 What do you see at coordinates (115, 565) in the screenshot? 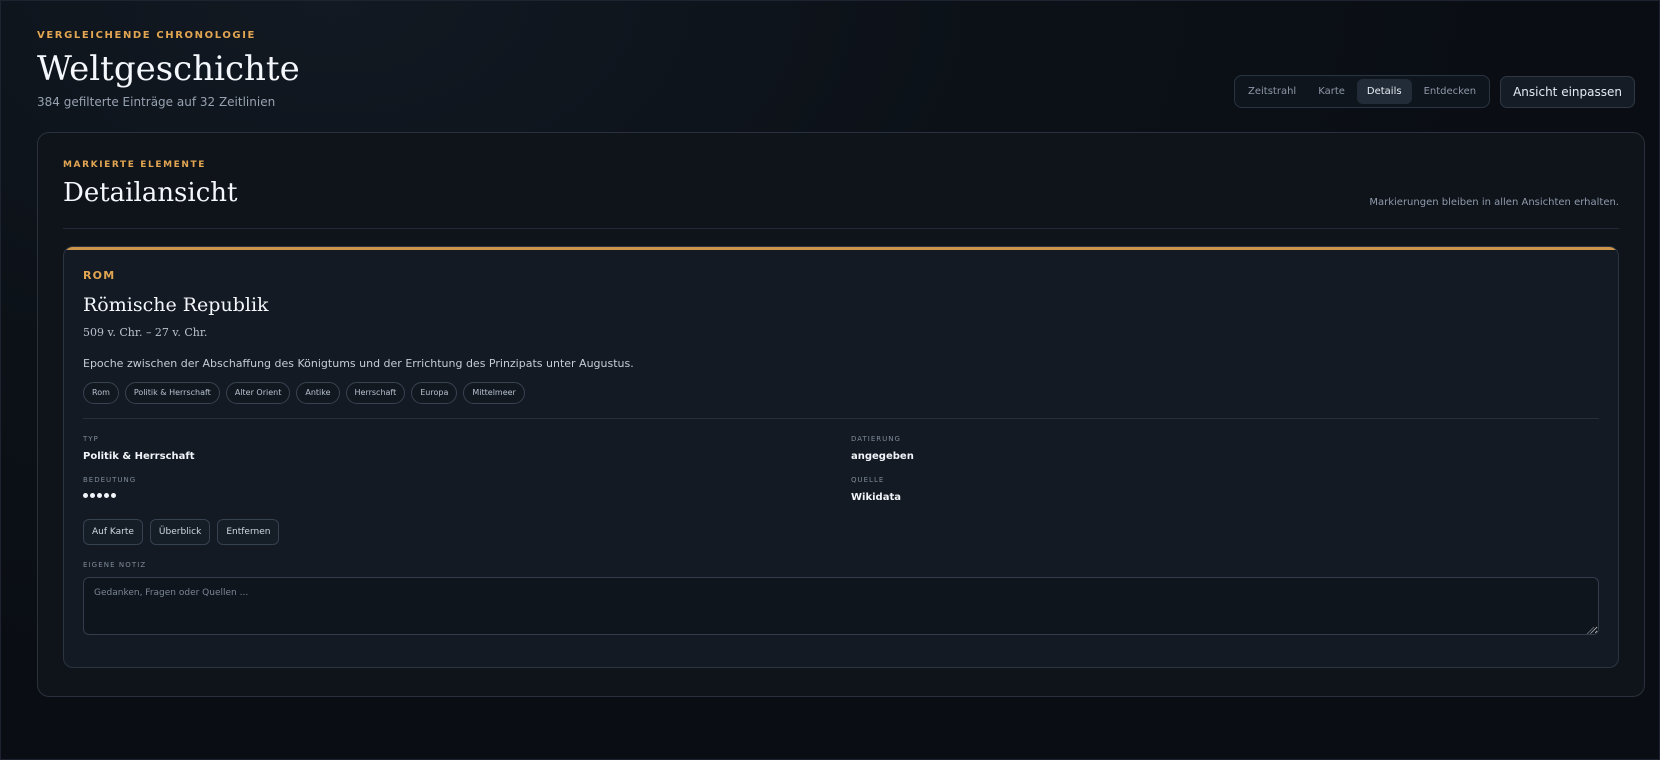
I see `note-label: EIGENE NOTIZ` at bounding box center [115, 565].